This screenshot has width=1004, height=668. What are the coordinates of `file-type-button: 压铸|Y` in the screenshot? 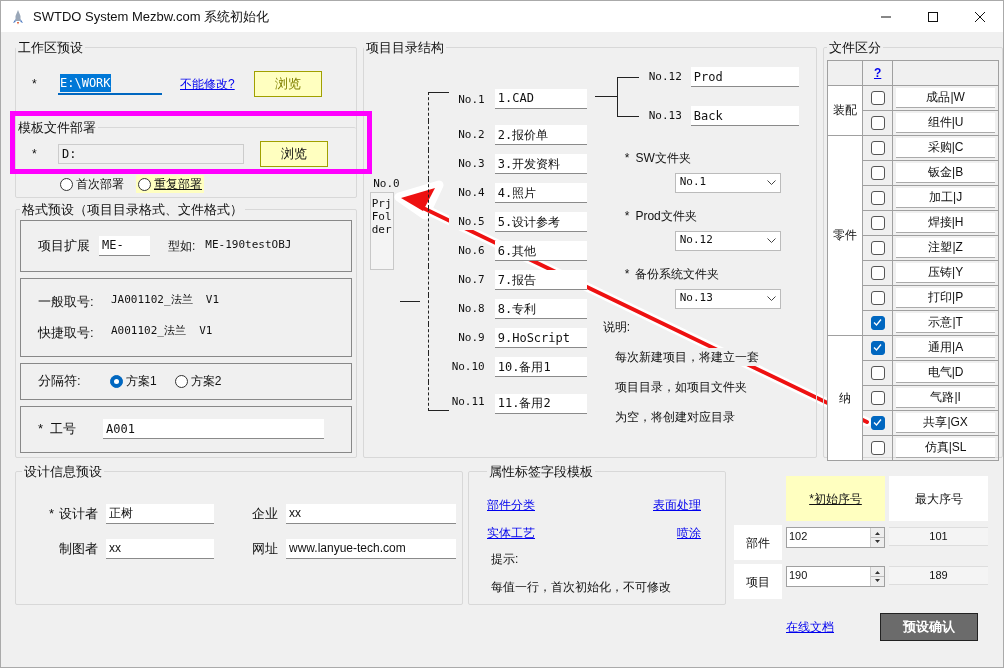 It's located at (945, 272).